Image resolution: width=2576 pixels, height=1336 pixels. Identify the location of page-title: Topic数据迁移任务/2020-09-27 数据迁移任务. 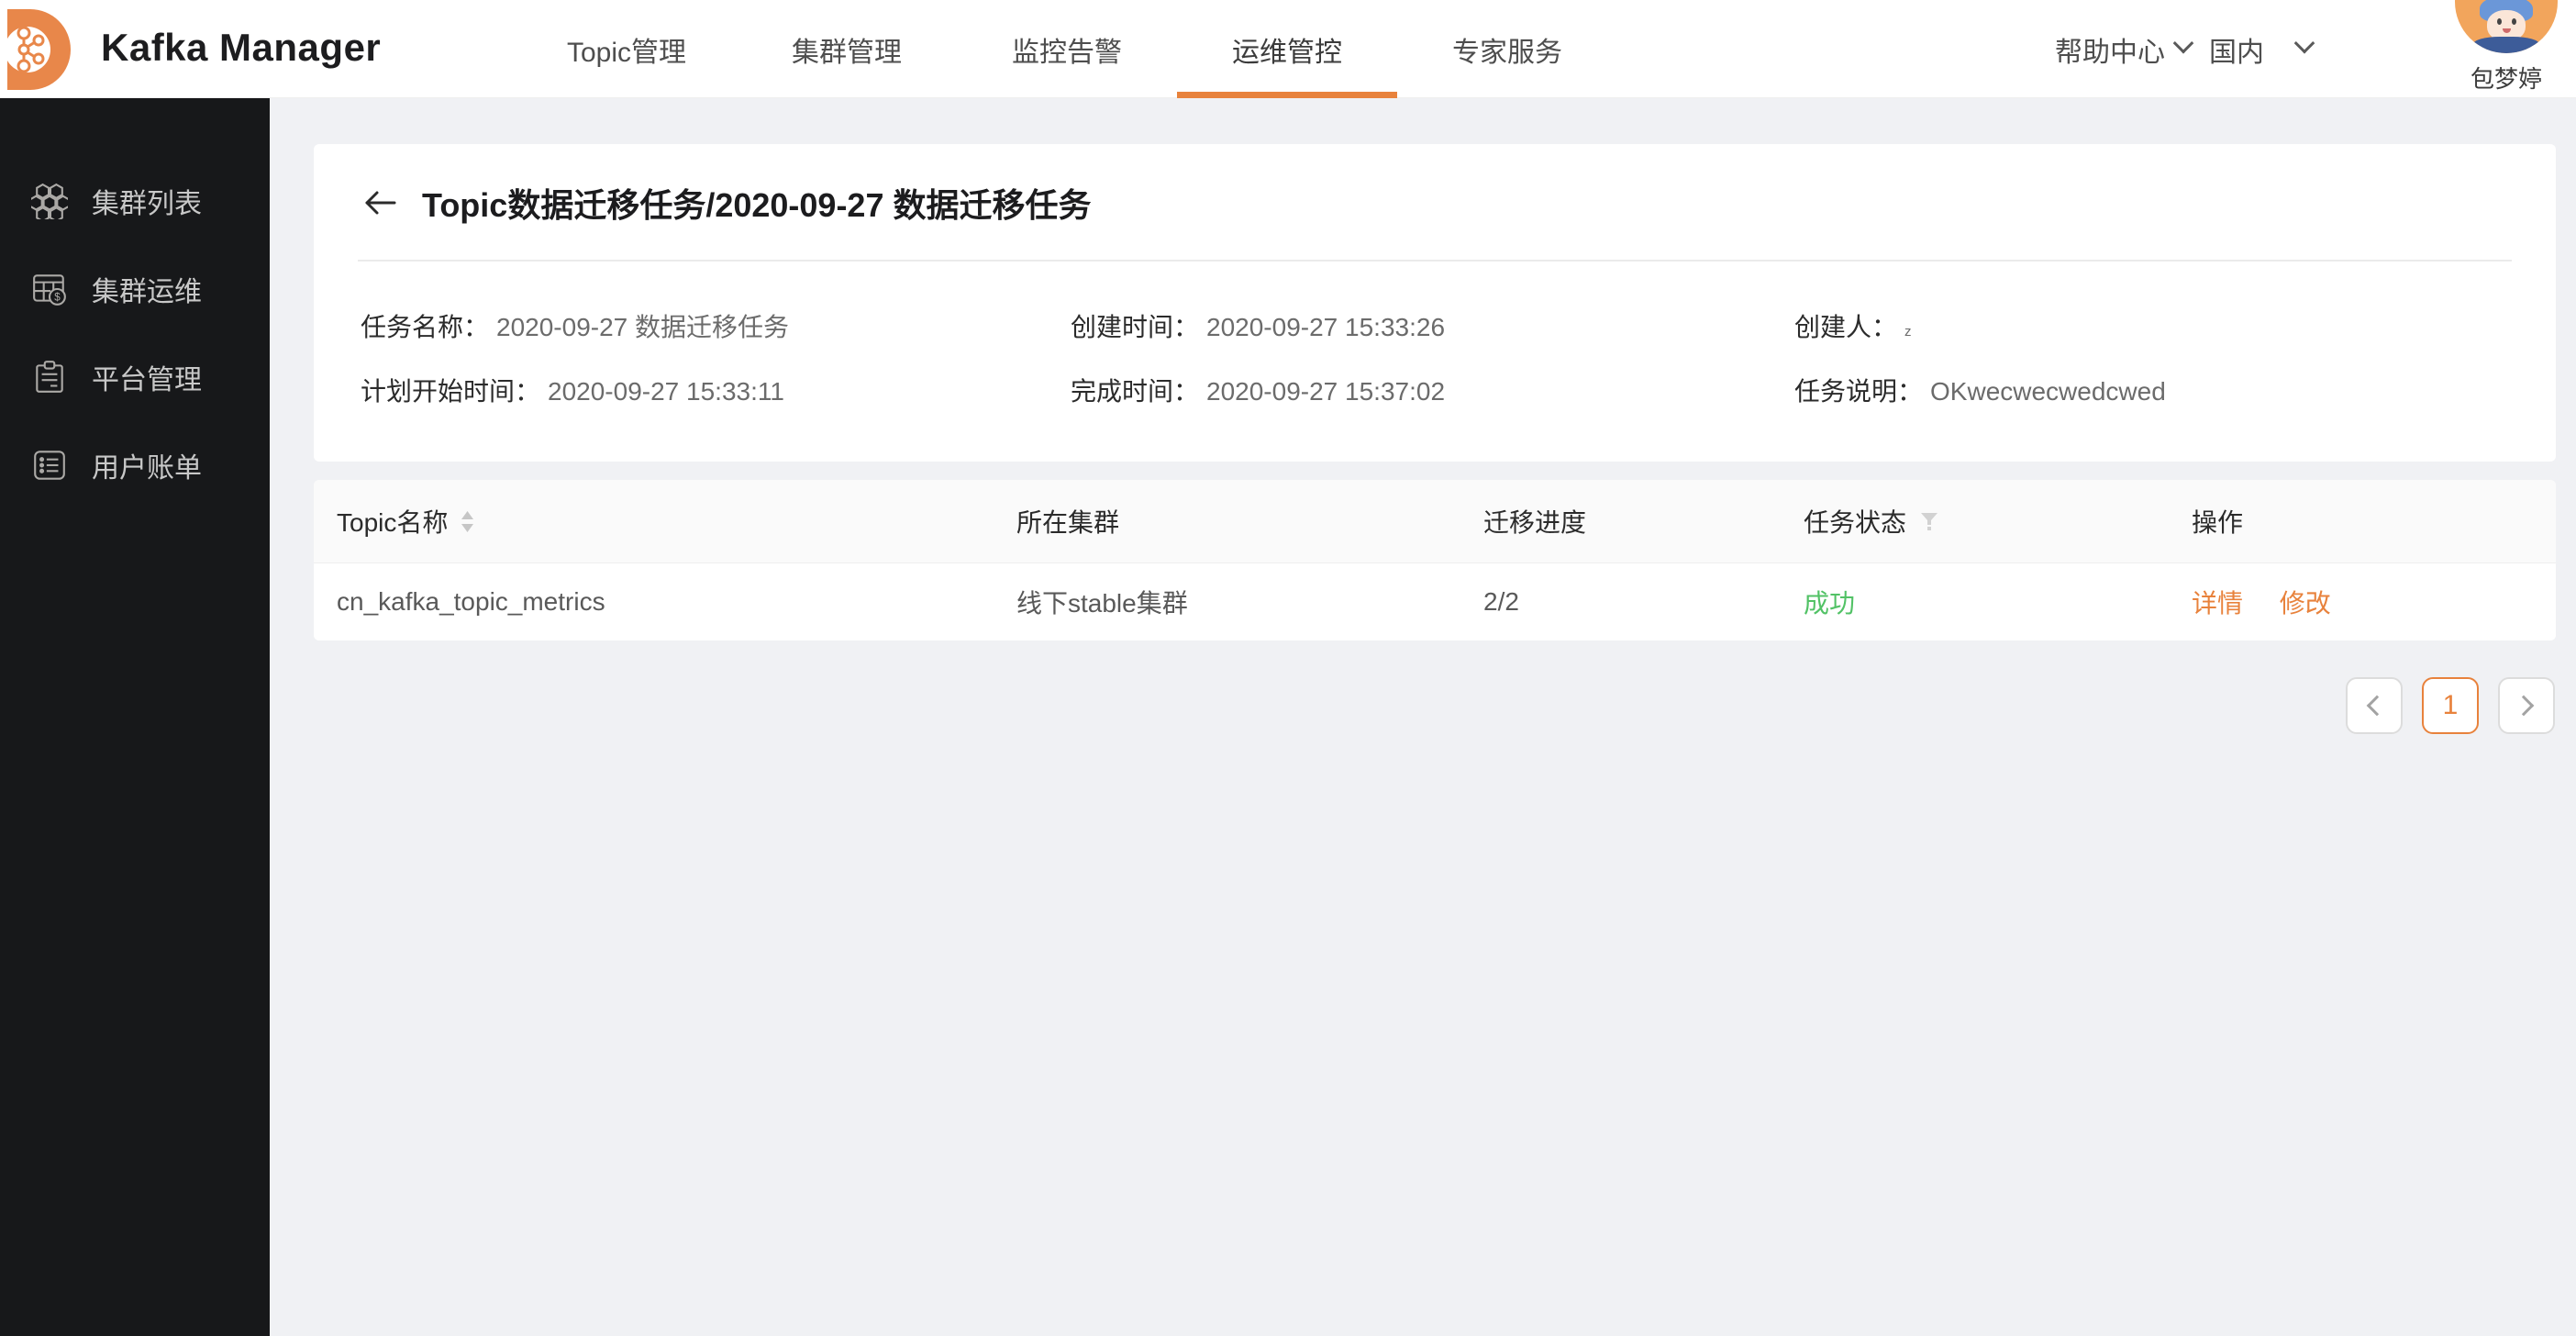
(757, 205).